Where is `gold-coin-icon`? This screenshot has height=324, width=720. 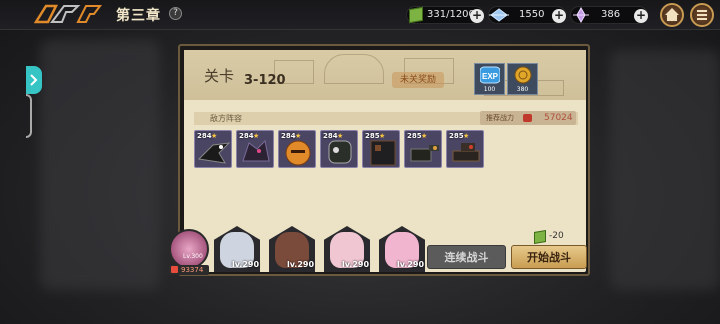
gold-coin-icon is located at coordinates (523, 75).